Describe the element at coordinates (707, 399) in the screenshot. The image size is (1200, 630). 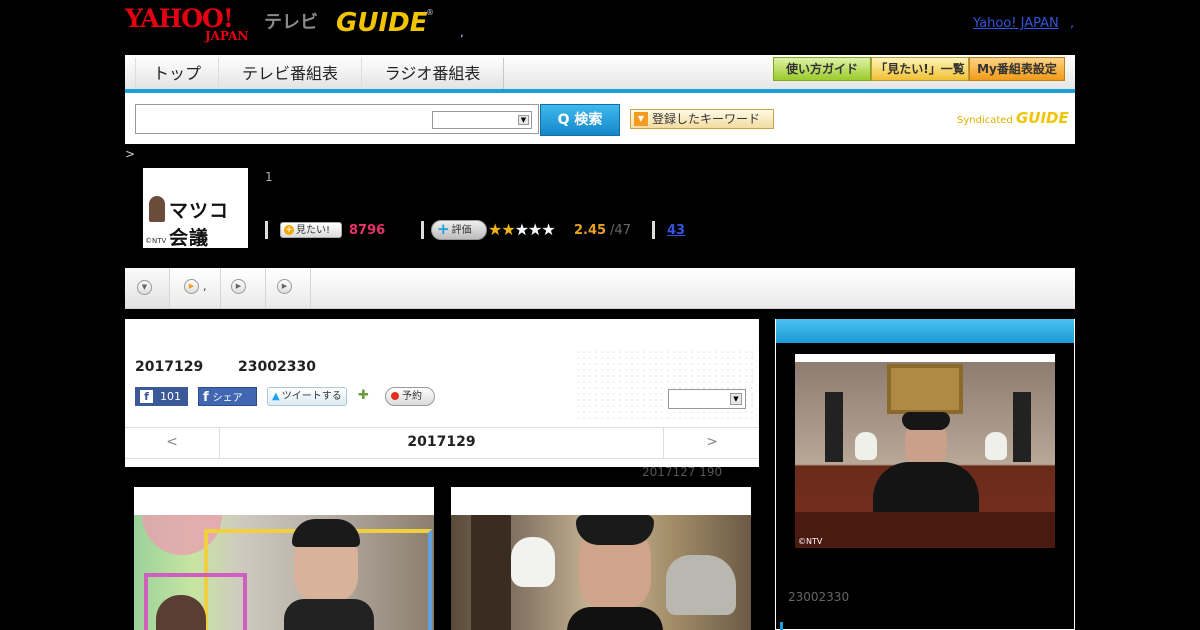
I see `episode-select: ▼` at that location.